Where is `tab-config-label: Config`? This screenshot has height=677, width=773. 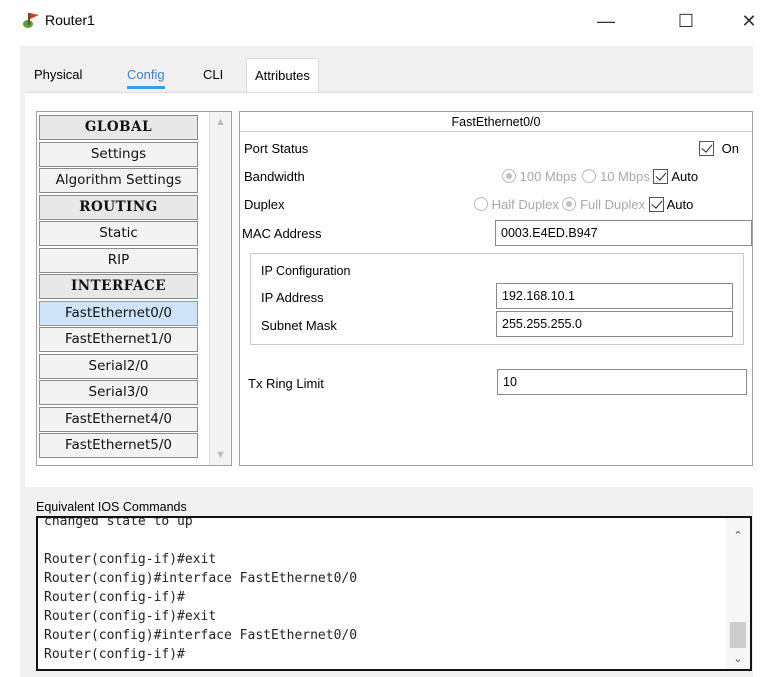 tab-config-label: Config is located at coordinates (146, 74).